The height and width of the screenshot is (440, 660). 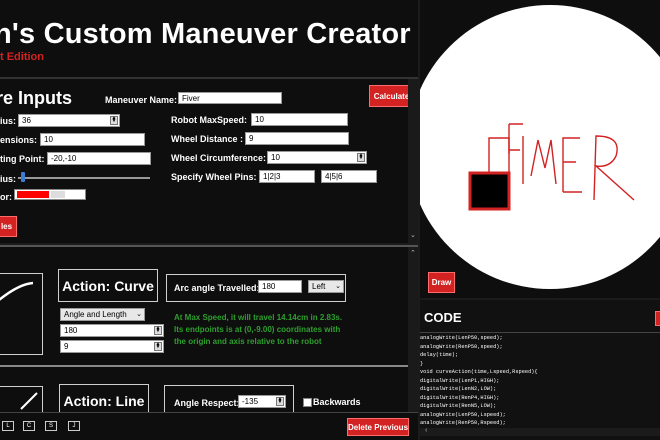 I want to click on maneuver-name-input: Fiver, so click(x=230, y=98).